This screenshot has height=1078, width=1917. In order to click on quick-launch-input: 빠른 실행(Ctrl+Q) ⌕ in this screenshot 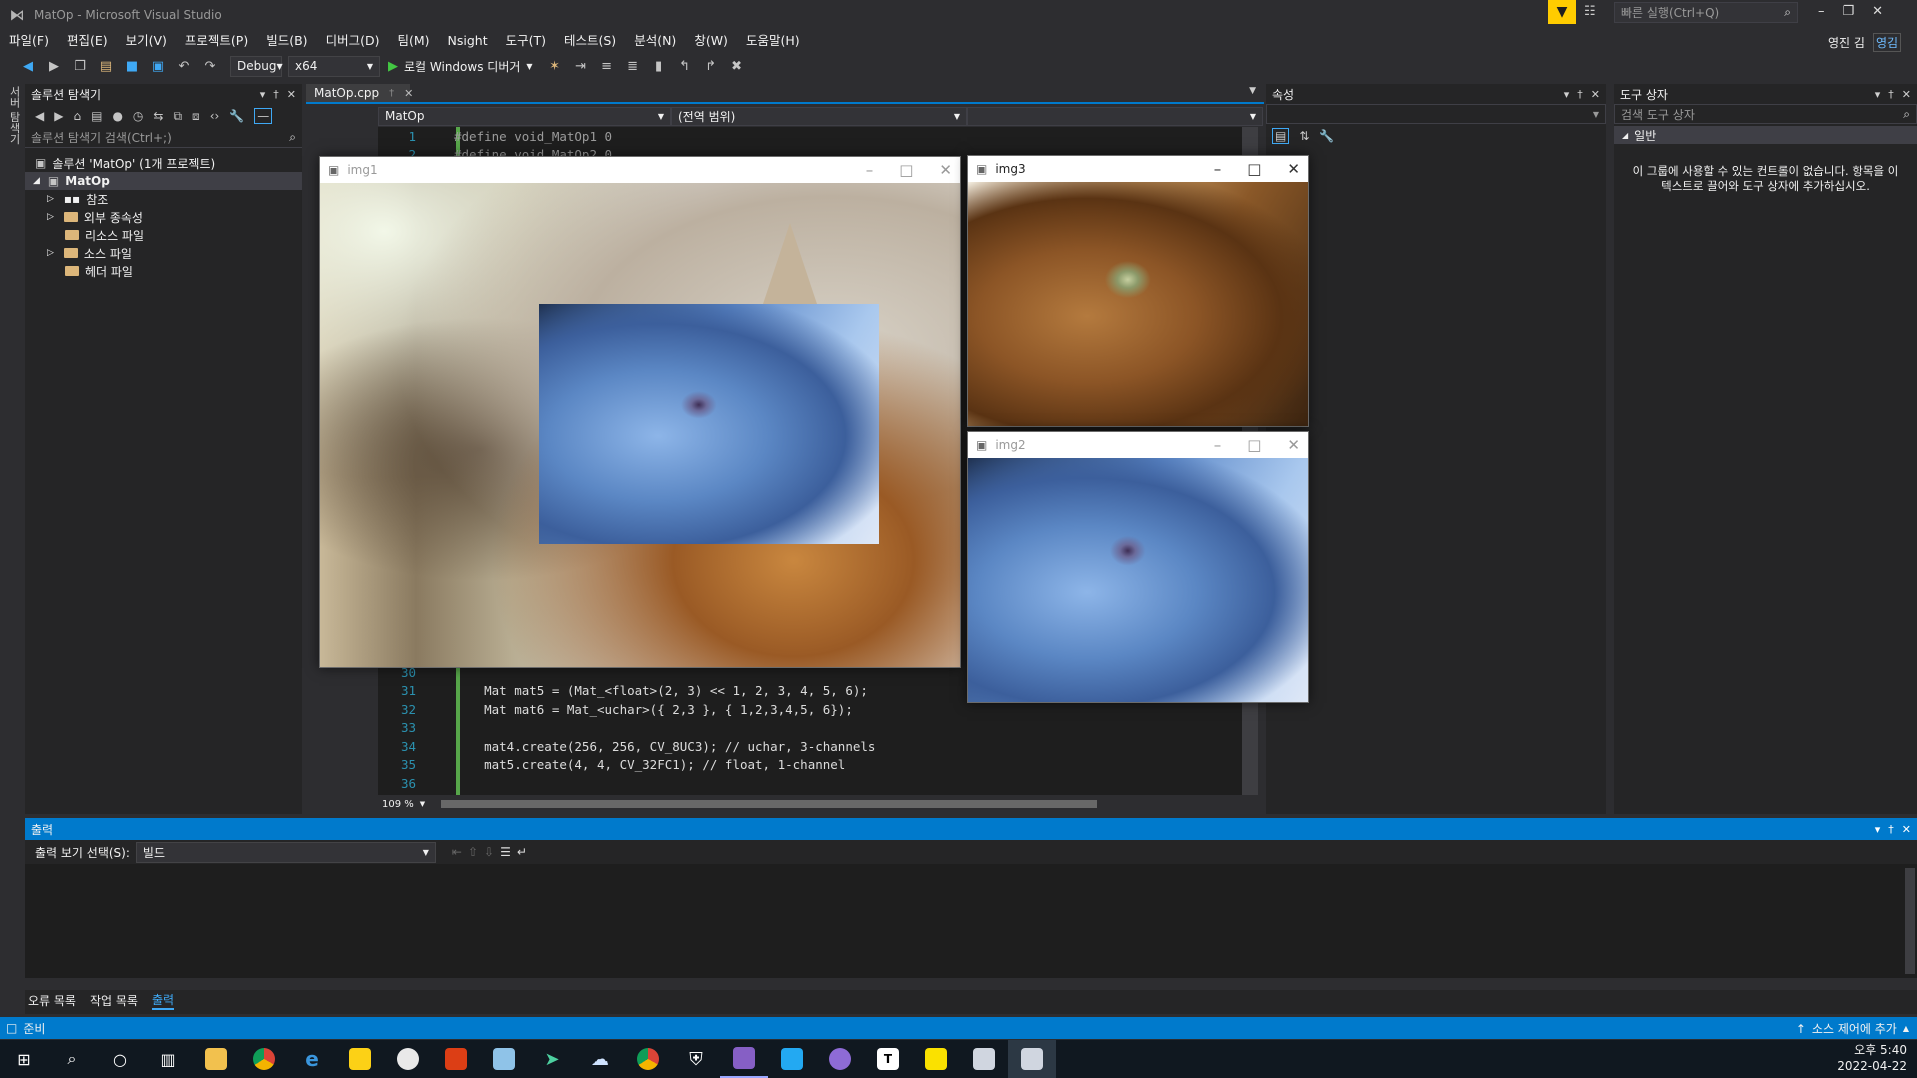, I will do `click(1706, 12)`.